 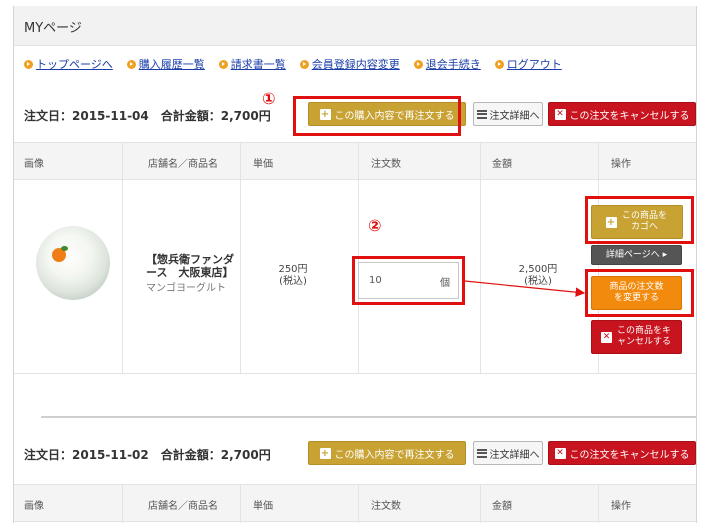 I want to click on order-separator, so click(x=368, y=417).